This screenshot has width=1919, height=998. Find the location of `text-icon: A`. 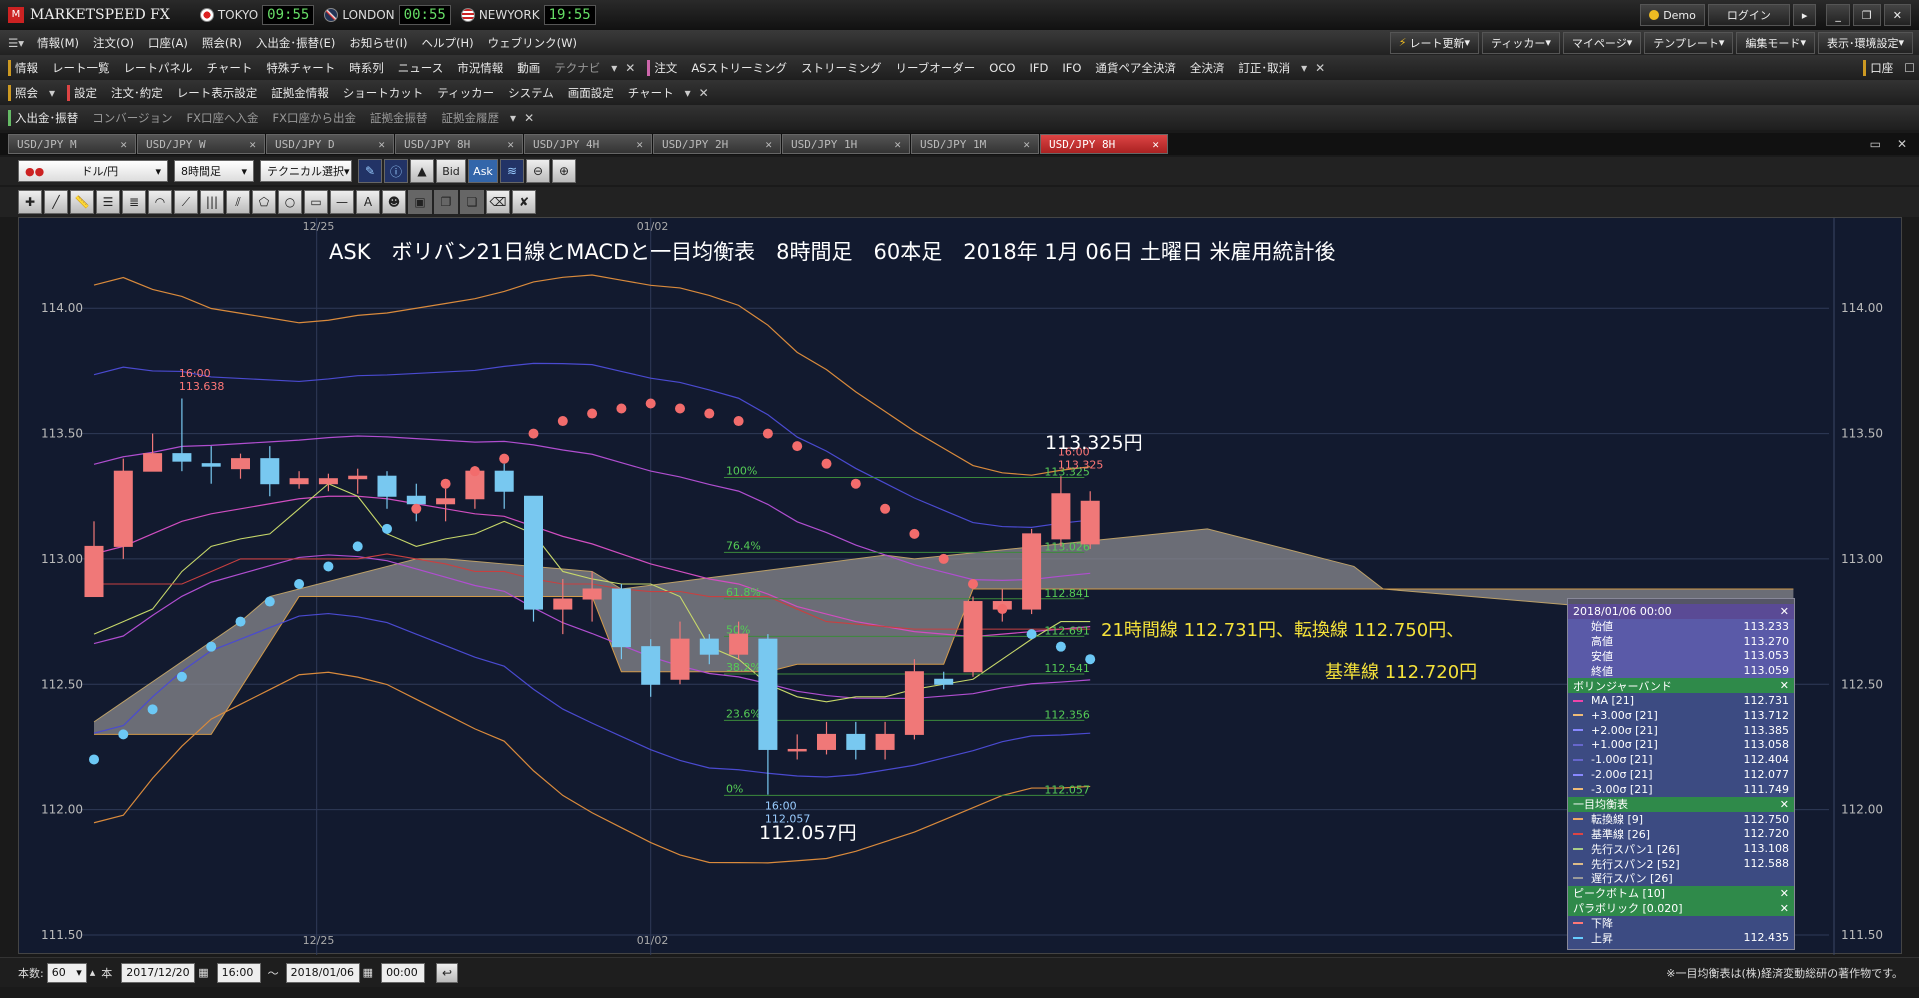

text-icon: A is located at coordinates (368, 202).